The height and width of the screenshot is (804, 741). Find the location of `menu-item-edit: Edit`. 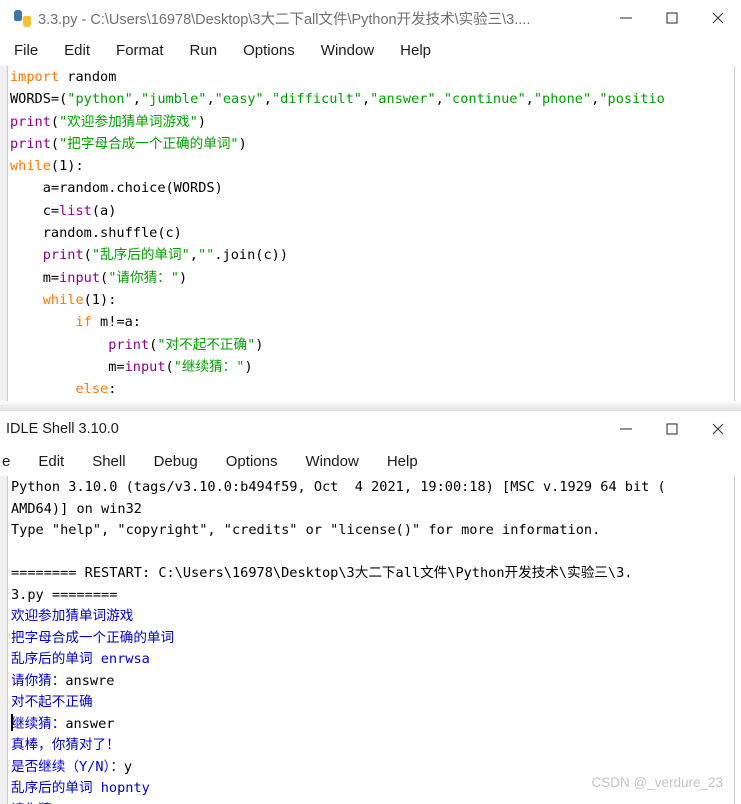

menu-item-edit: Edit is located at coordinates (77, 51).